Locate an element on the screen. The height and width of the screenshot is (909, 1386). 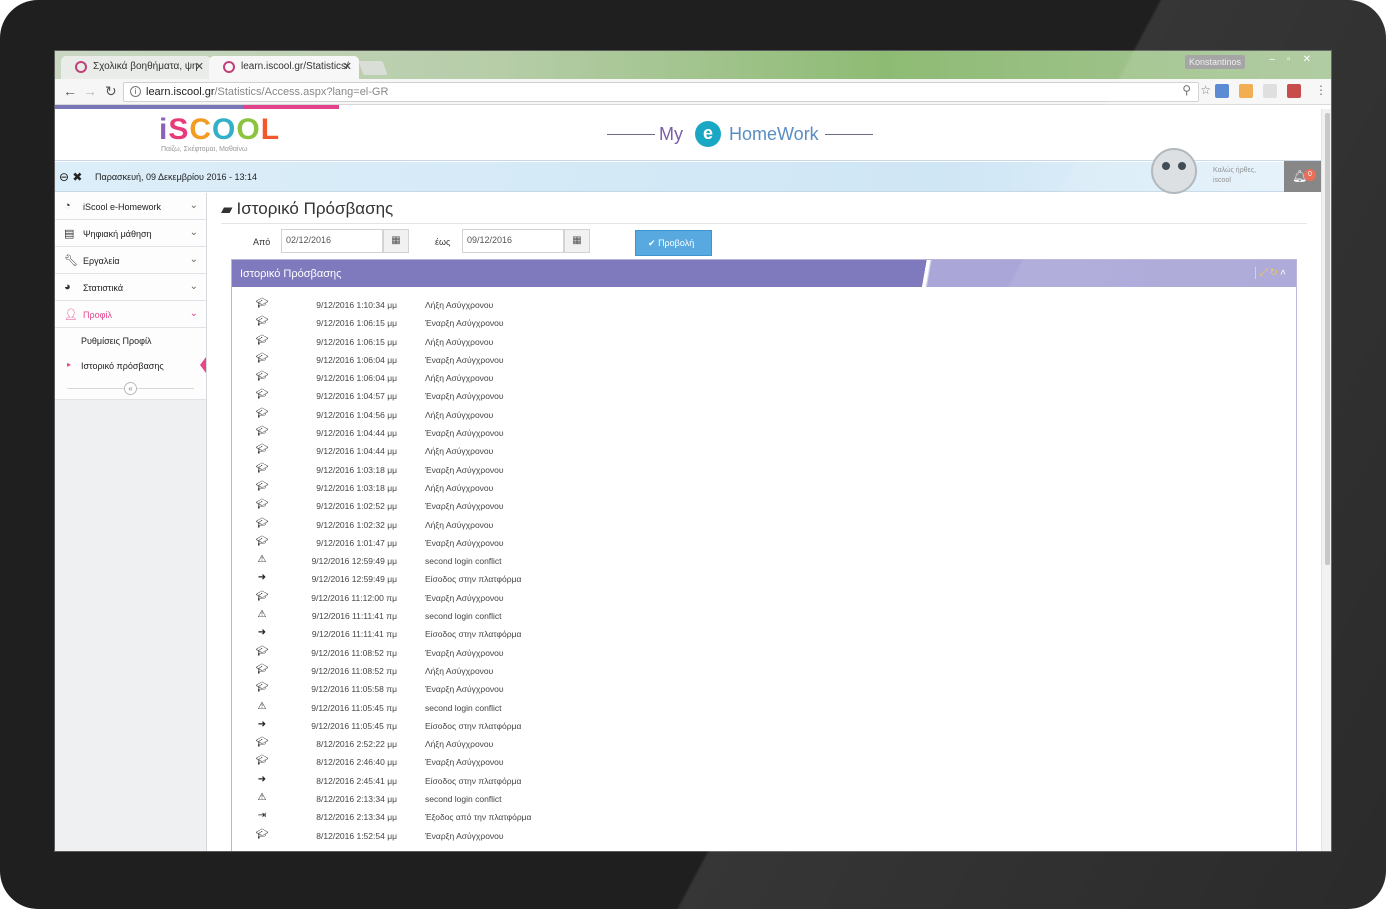
sidebar-item-iscool-ehomework: ◔ iScool e-Homework ⌄ is located at coordinates (130, 206).